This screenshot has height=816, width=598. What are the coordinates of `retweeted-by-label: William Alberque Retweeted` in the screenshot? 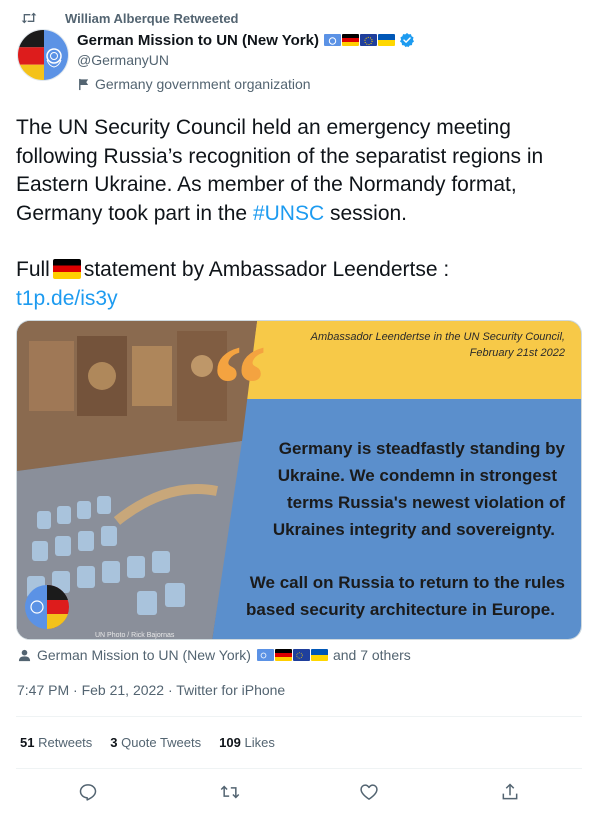 It's located at (152, 18).